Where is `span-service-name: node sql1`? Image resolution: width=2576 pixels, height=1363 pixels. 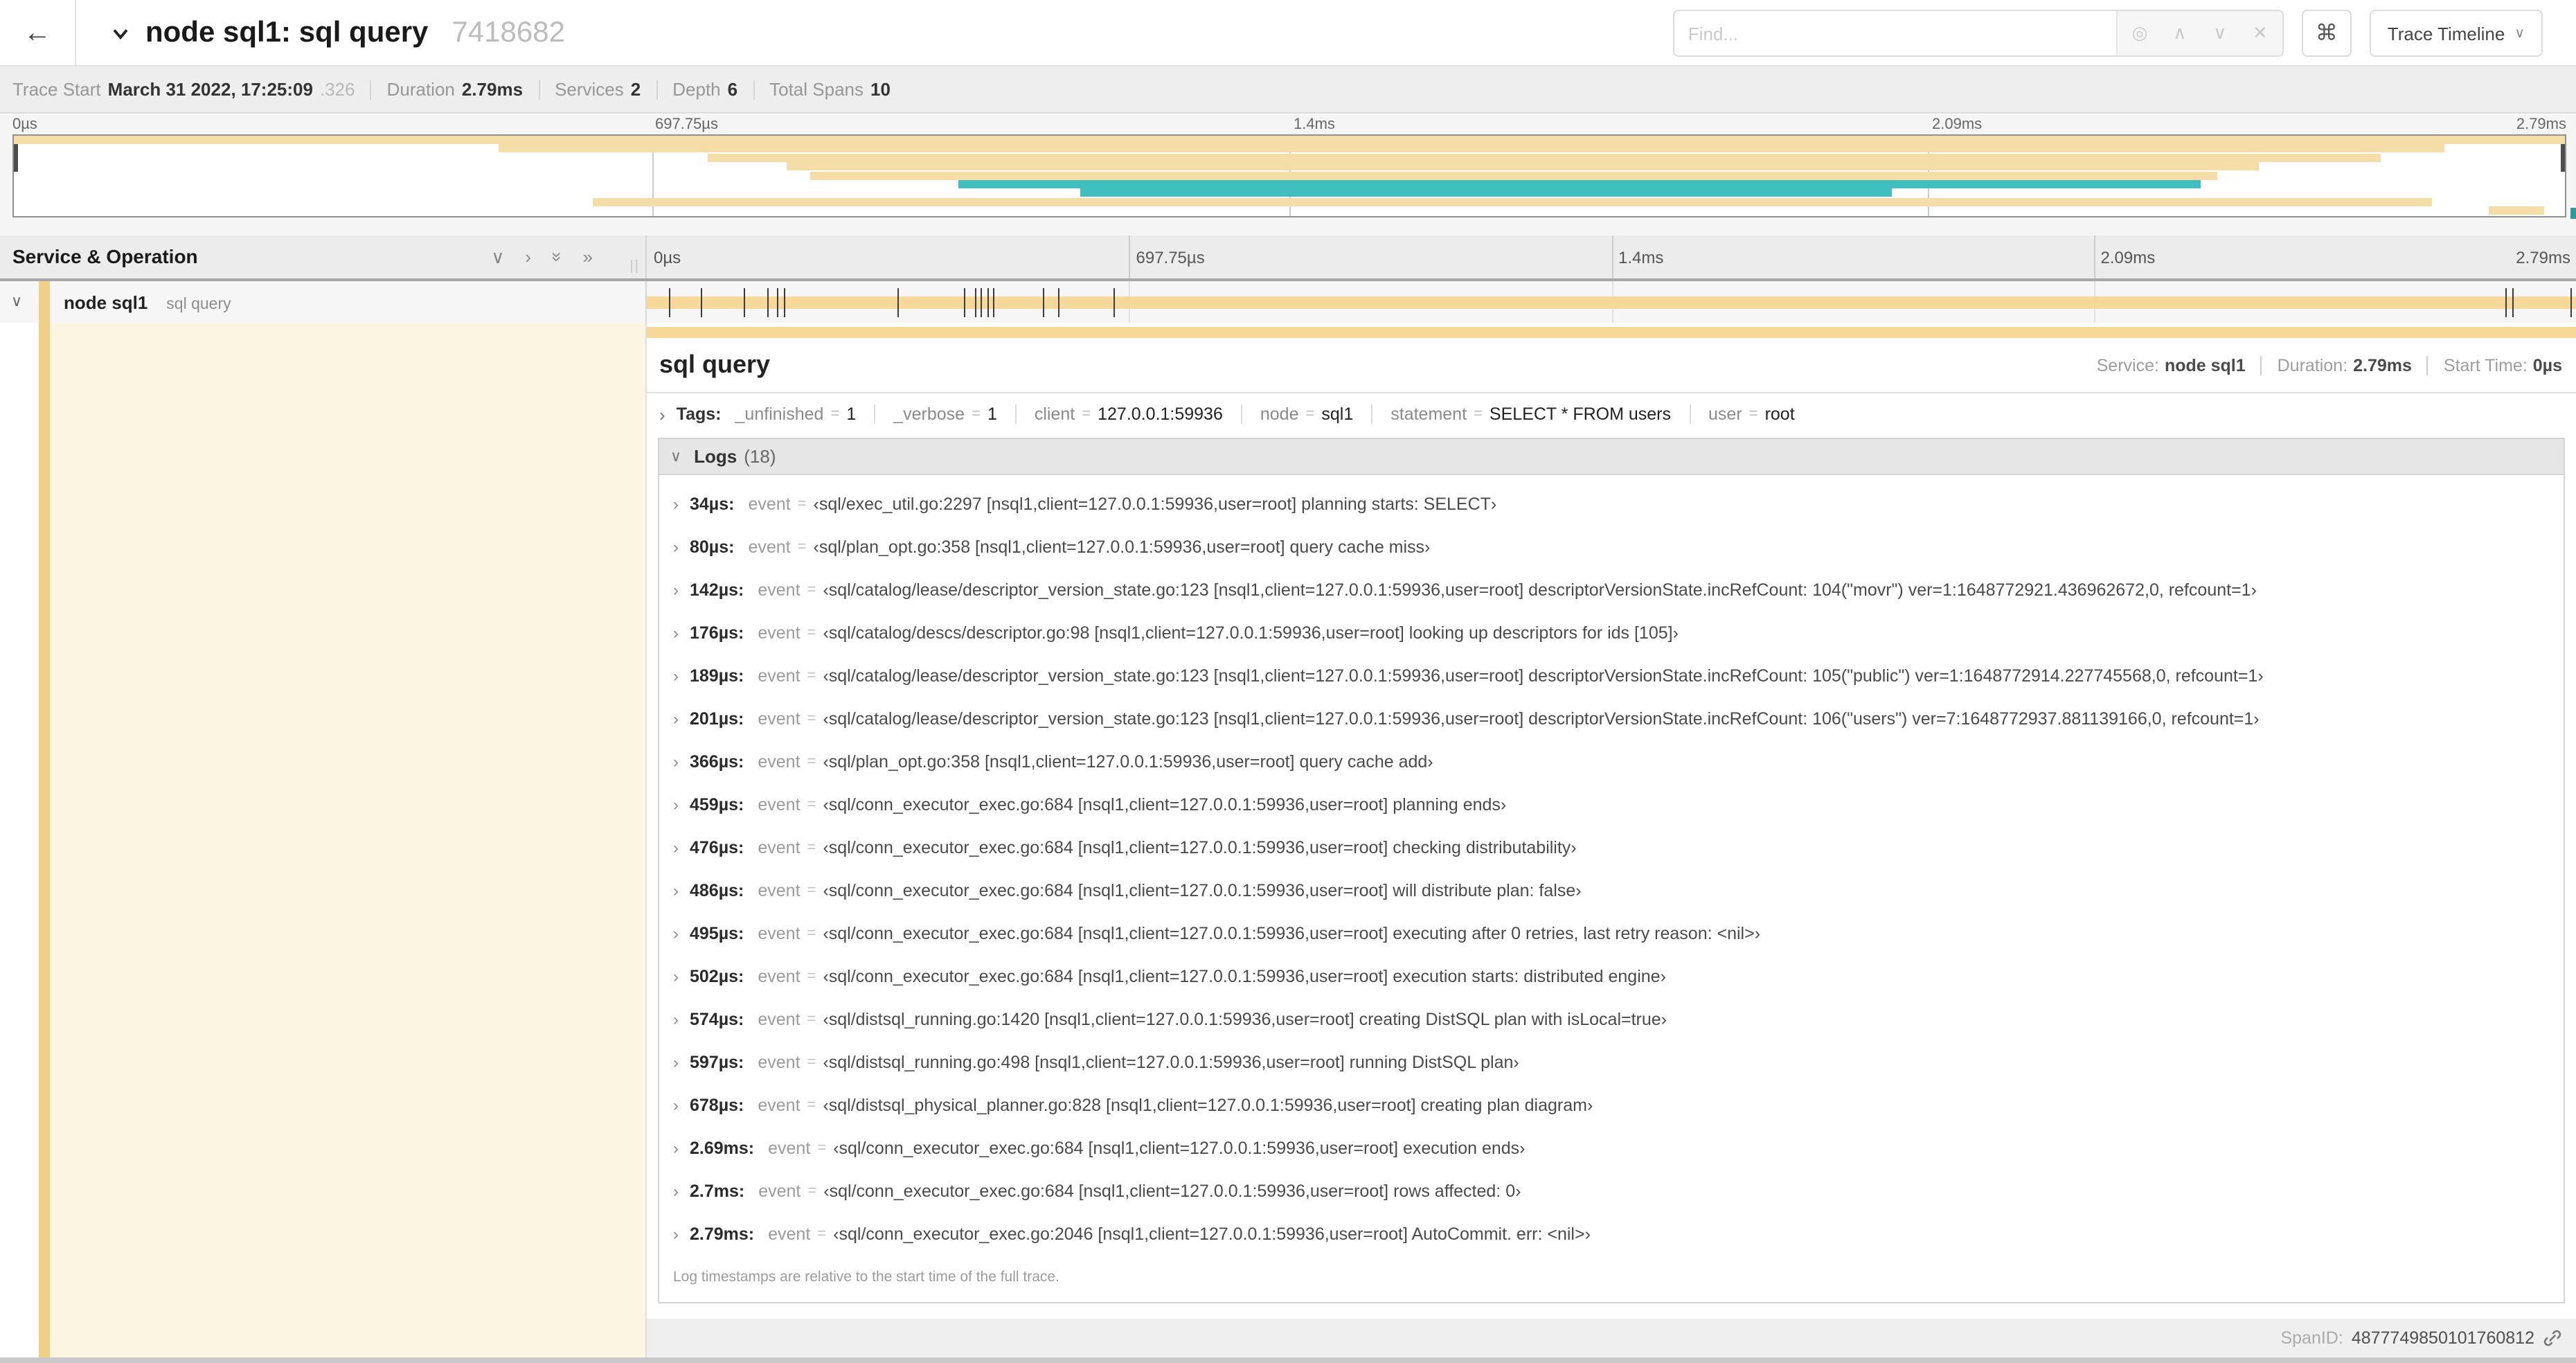 span-service-name: node sql1 is located at coordinates (106, 303).